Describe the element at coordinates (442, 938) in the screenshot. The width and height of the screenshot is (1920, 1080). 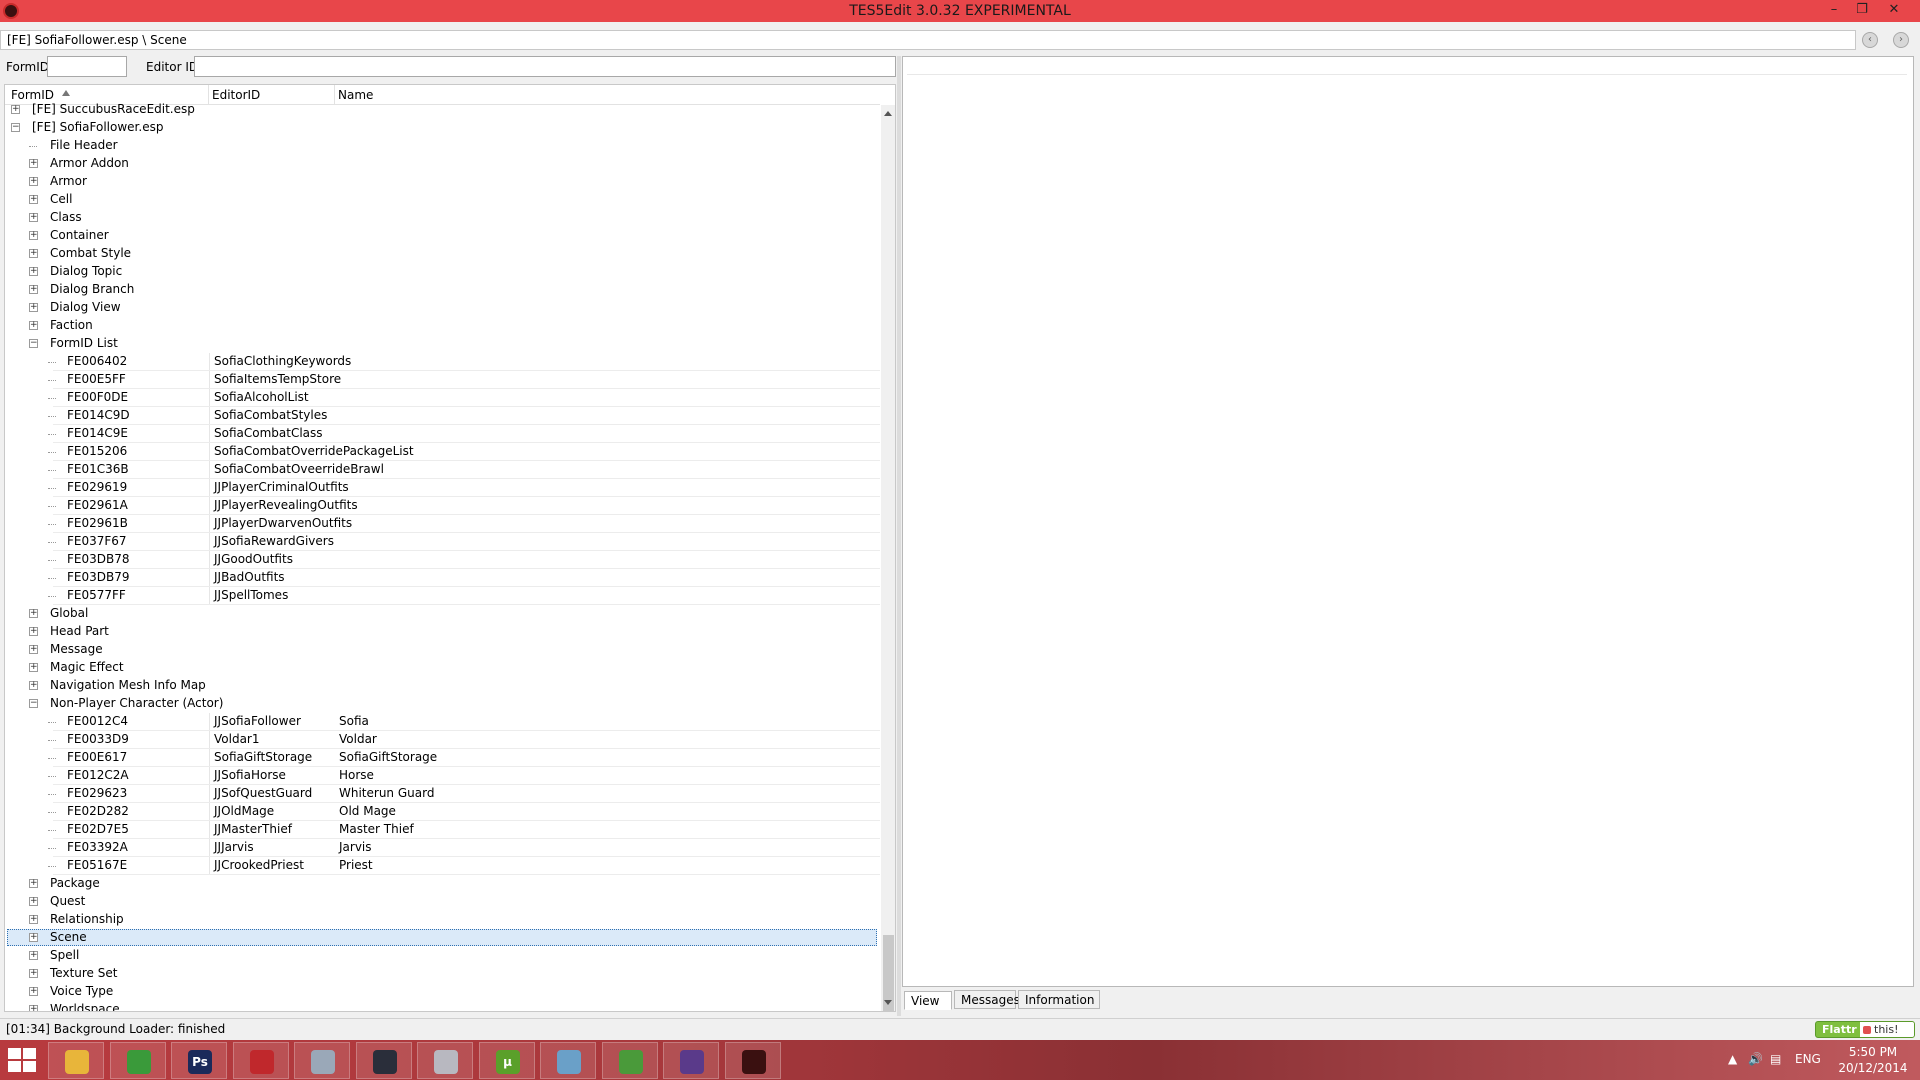
I see `tree-group-row: + Scene` at that location.